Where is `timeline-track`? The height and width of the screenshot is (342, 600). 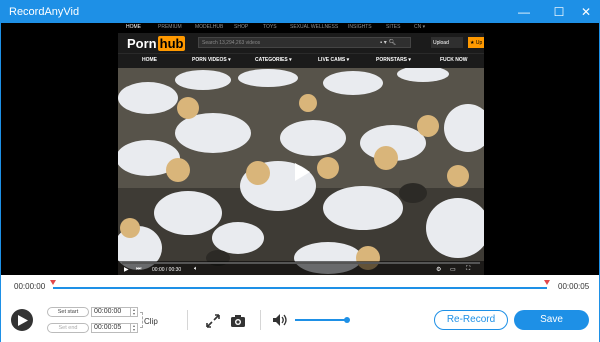
timeline-track is located at coordinates (300, 288).